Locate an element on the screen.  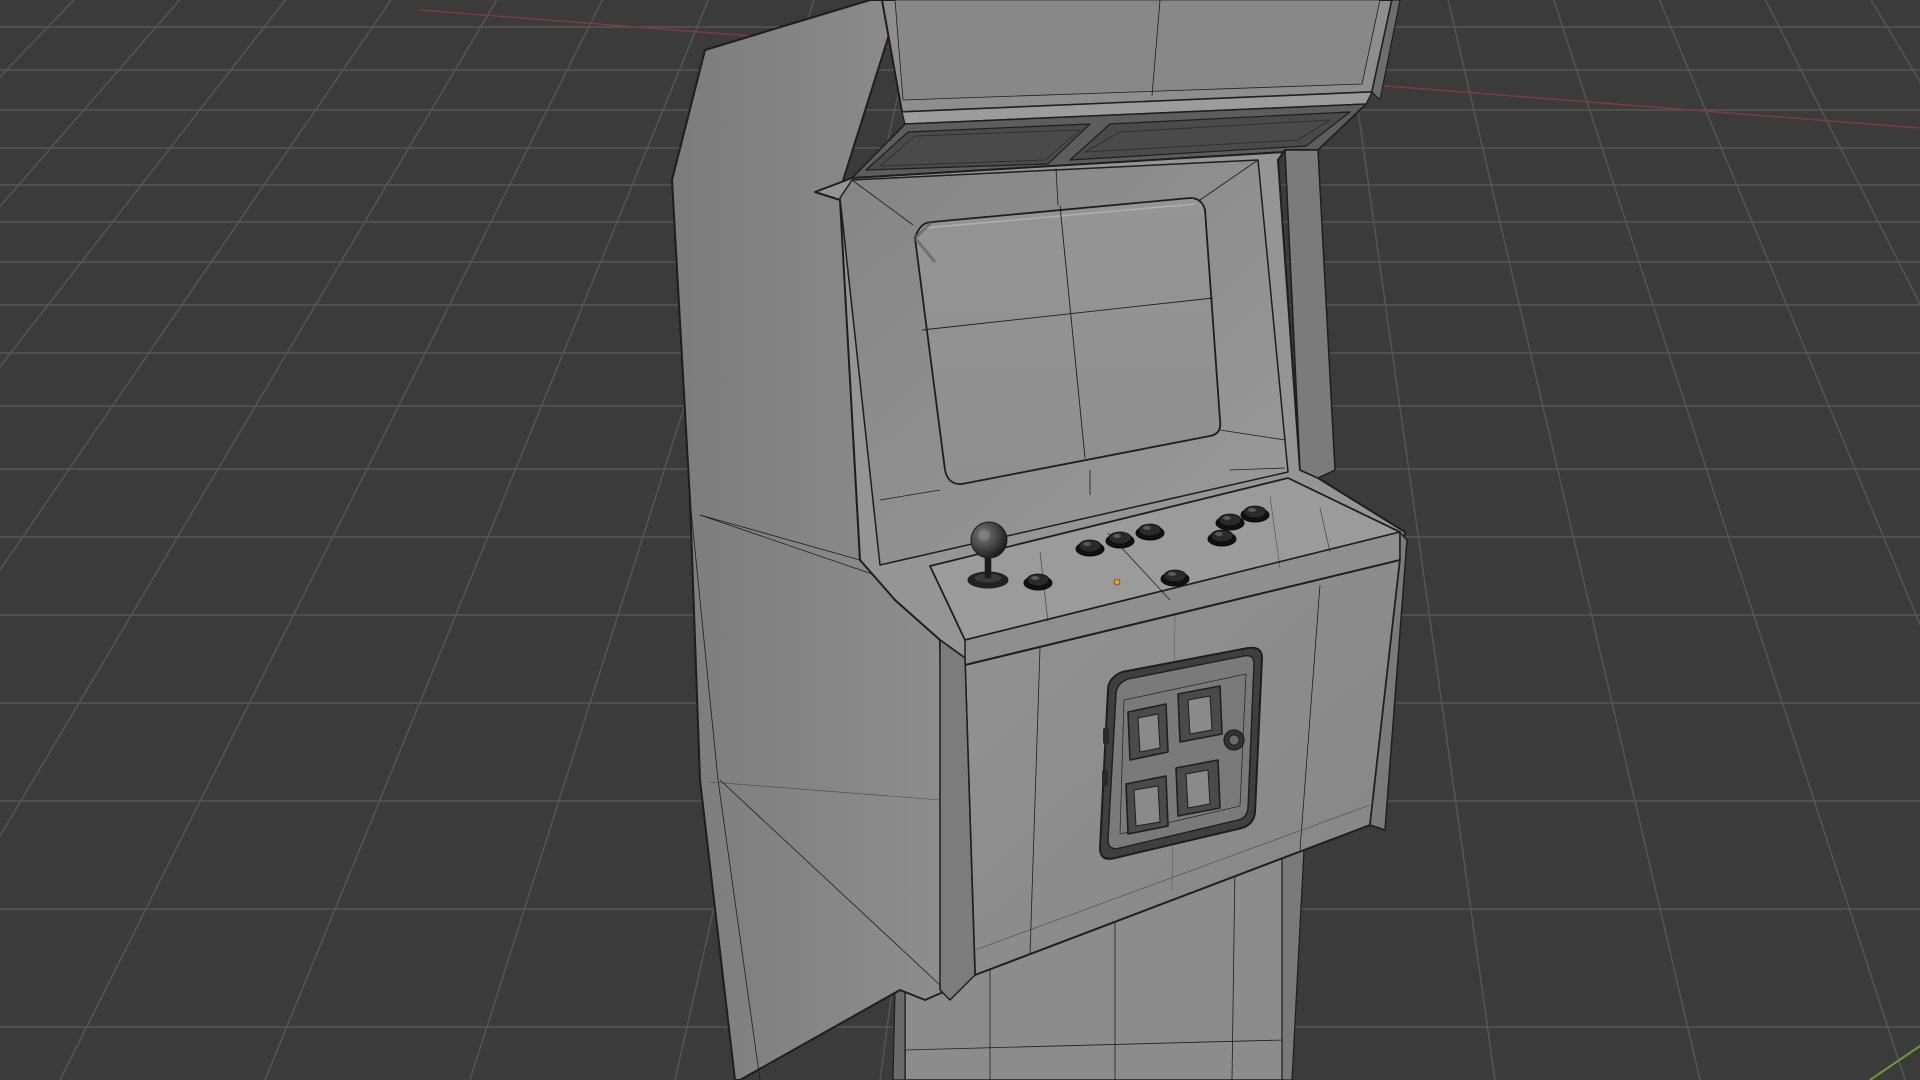
coin-door is located at coordinates (1181, 753).